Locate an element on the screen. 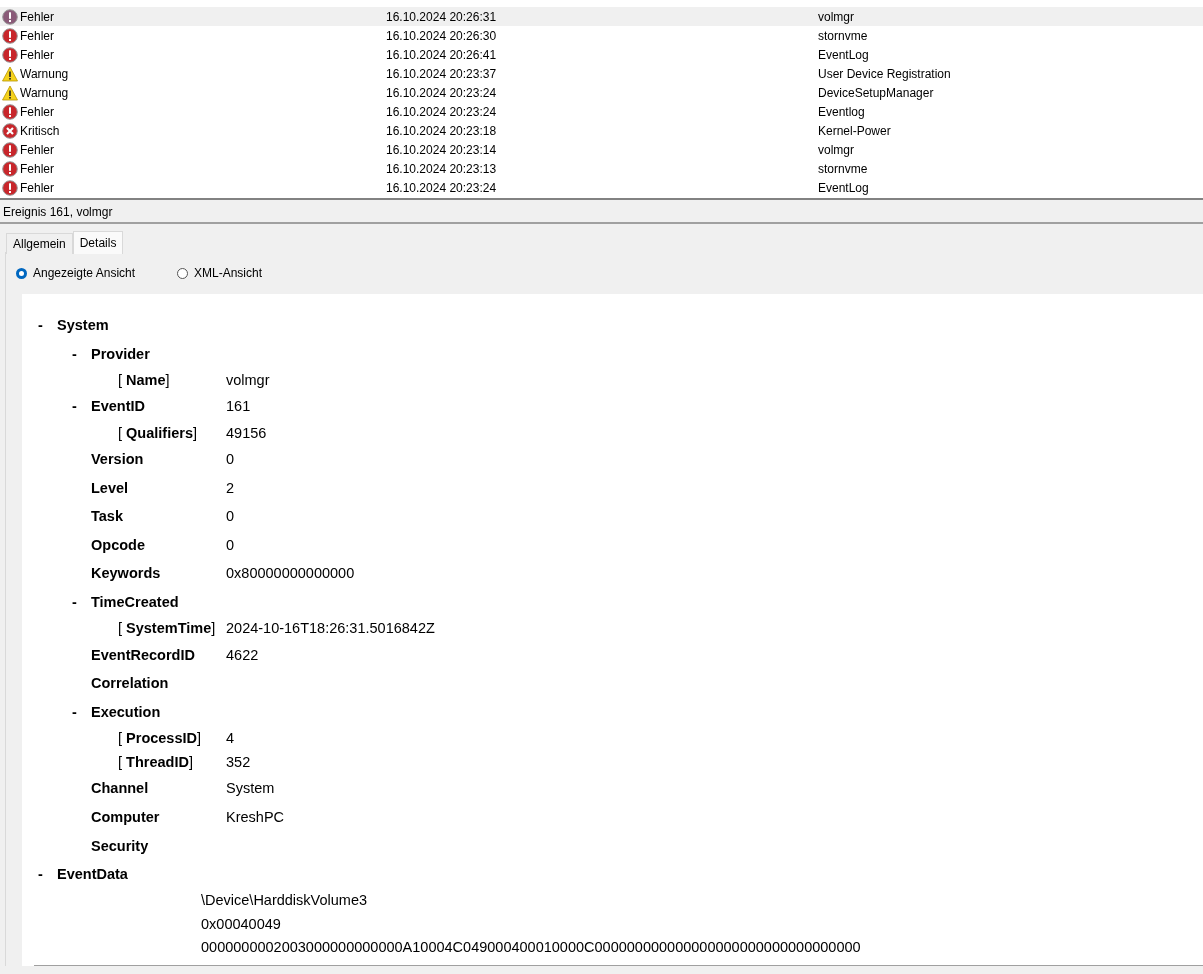 This screenshot has width=1203, height=974. source-text: User Device Registration is located at coordinates (884, 73).